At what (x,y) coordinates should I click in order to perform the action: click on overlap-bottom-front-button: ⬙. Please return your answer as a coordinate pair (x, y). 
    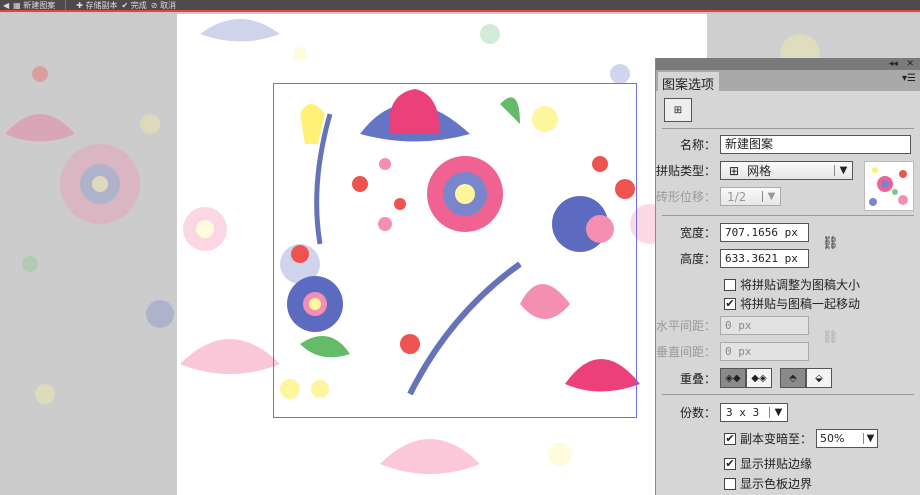
    Looking at the image, I should click on (819, 378).